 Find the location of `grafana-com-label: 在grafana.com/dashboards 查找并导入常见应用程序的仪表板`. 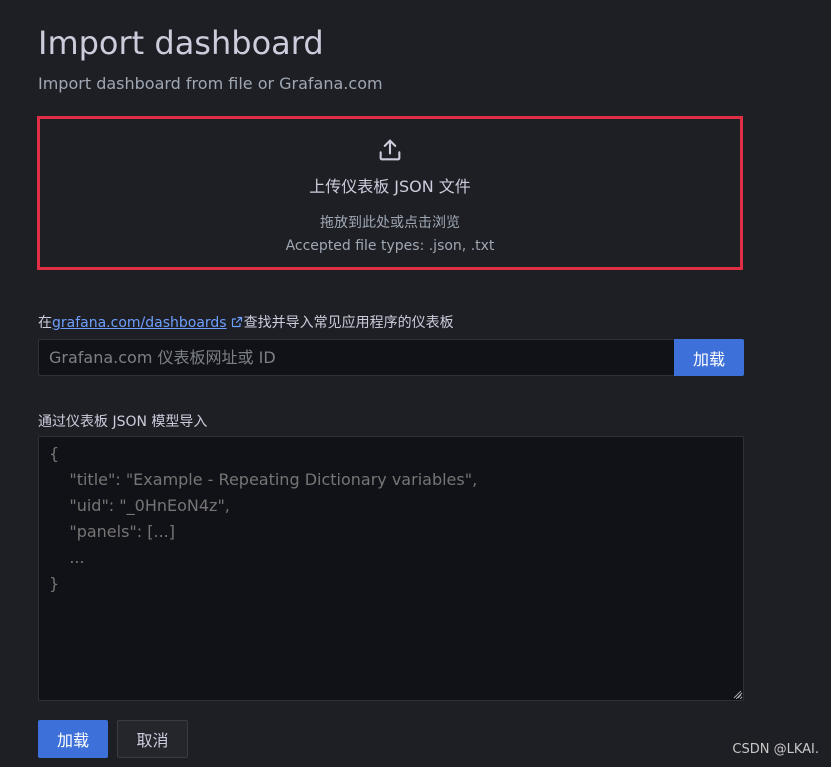

grafana-com-label: 在grafana.com/dashboards 查找并导入常见应用程序的仪表板 is located at coordinates (246, 323).